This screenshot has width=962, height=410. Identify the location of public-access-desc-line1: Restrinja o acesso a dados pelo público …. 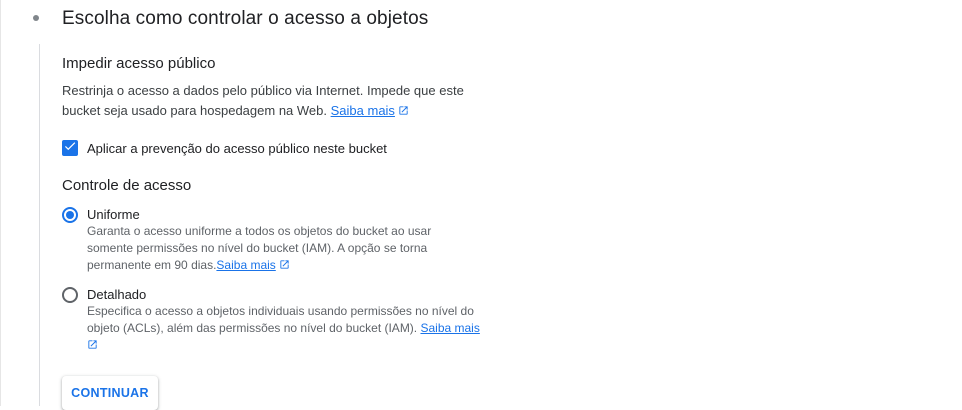
(263, 90).